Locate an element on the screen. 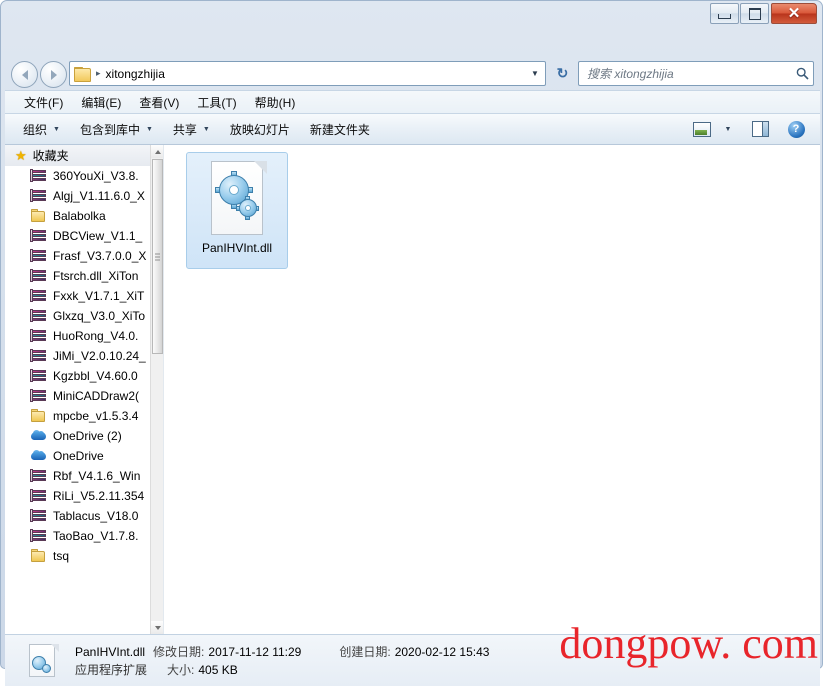 The width and height of the screenshot is (823, 686). sidebar-item-360youxi: 360YouXi_V3.8. is located at coordinates (78, 176).